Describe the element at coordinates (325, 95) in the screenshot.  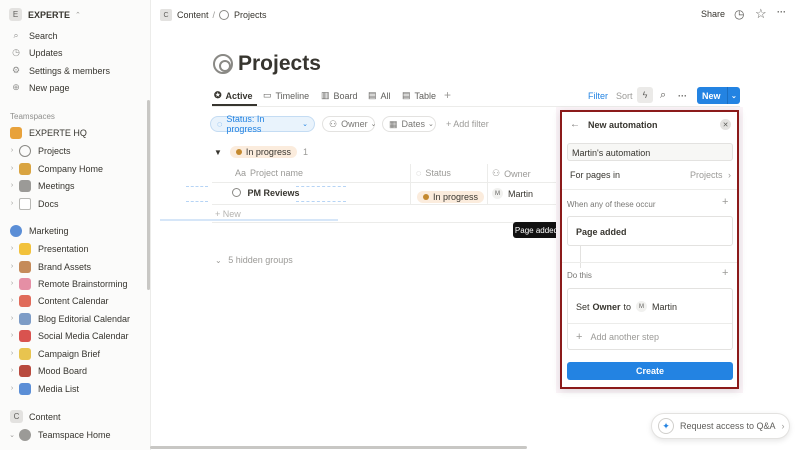
I see `board-icon: ▥` at that location.